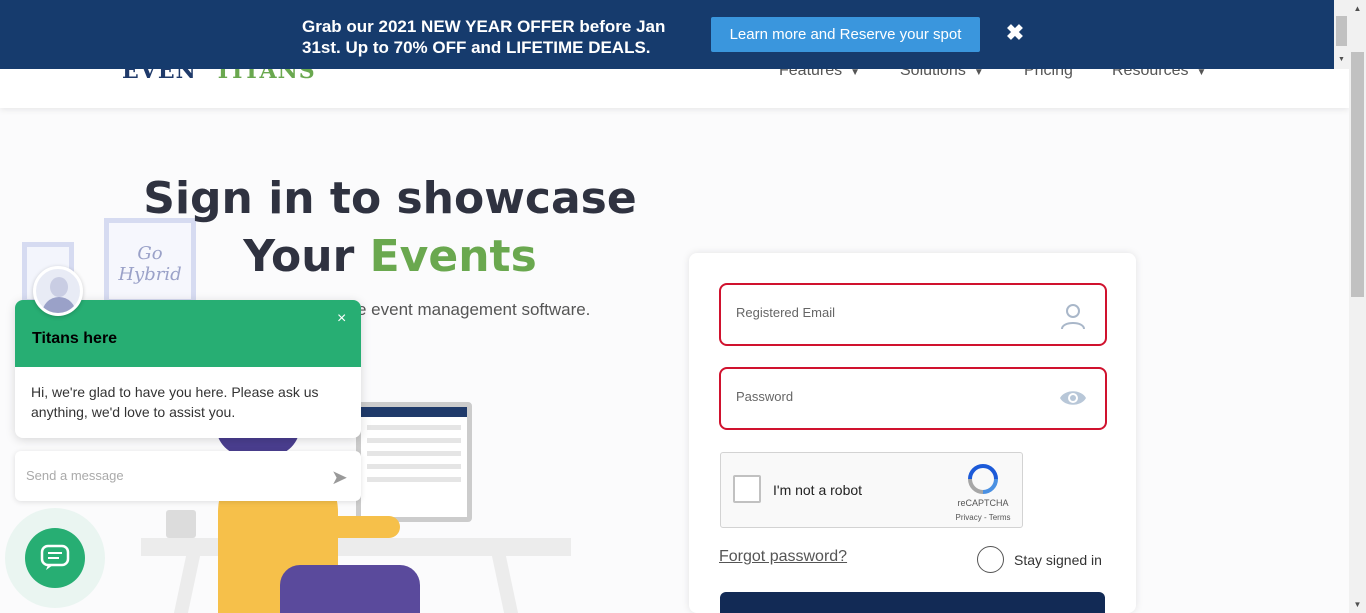 Image resolution: width=1366 pixels, height=613 pixels. I want to click on chat-message-input: Send a message ➤, so click(188, 476).